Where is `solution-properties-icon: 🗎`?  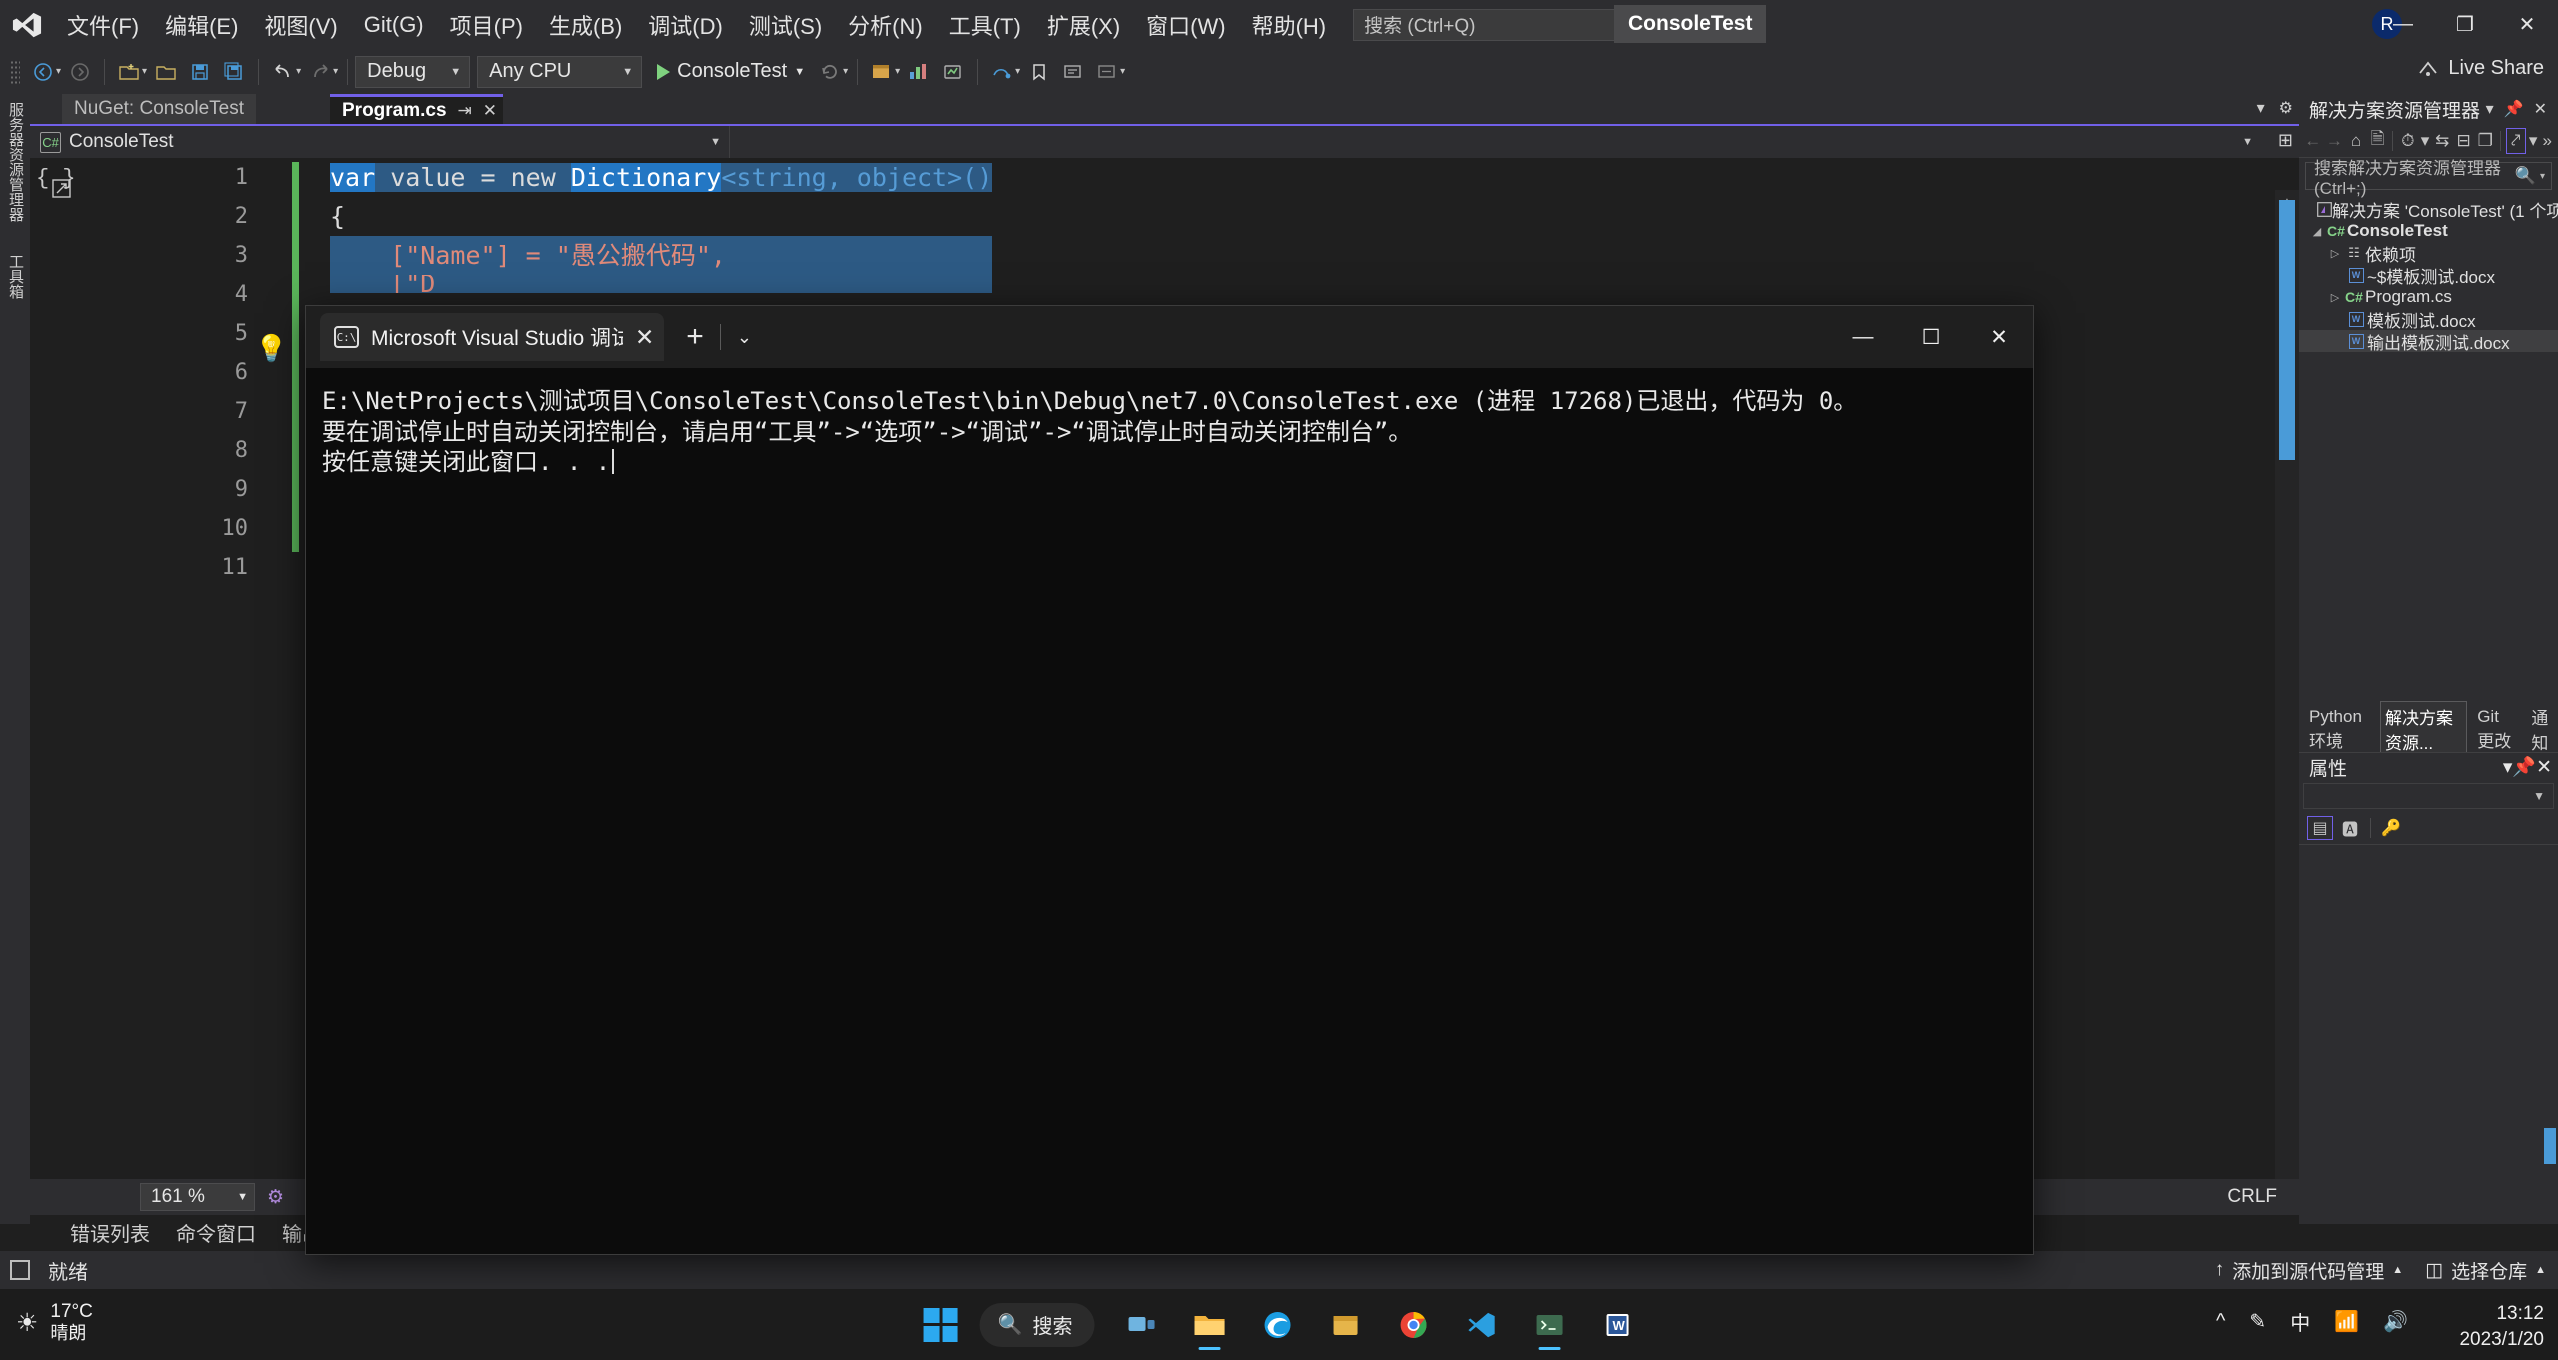 solution-properties-icon: 🗎 is located at coordinates (2378, 141).